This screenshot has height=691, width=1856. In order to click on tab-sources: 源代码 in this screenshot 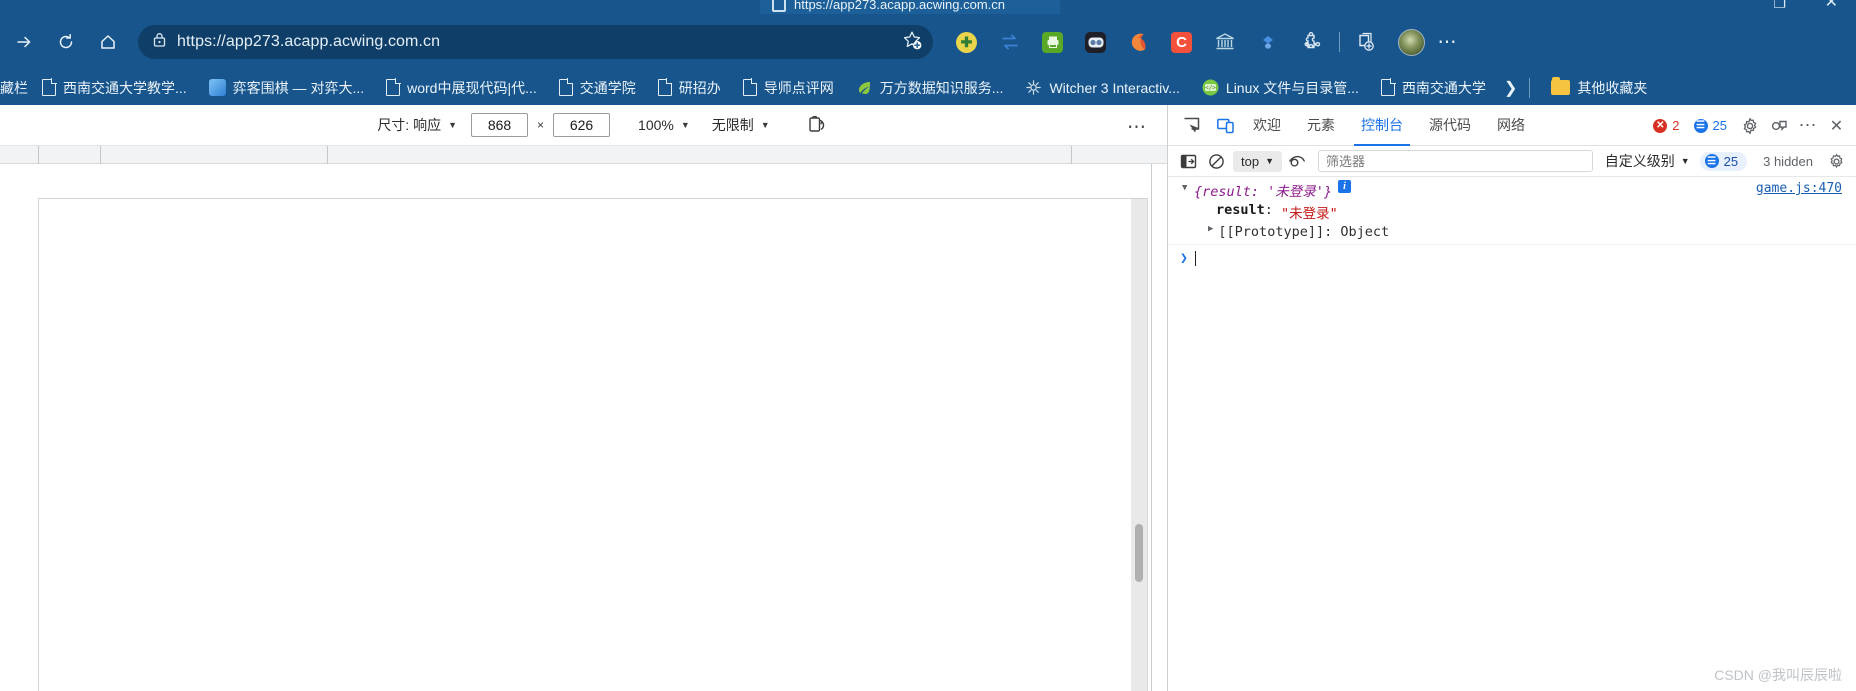, I will do `click(1450, 125)`.